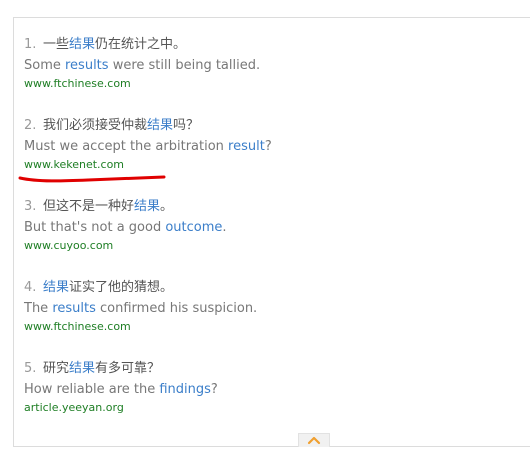  Describe the element at coordinates (74, 407) in the screenshot. I see `example-source-link: article.yeeyan.org` at that location.